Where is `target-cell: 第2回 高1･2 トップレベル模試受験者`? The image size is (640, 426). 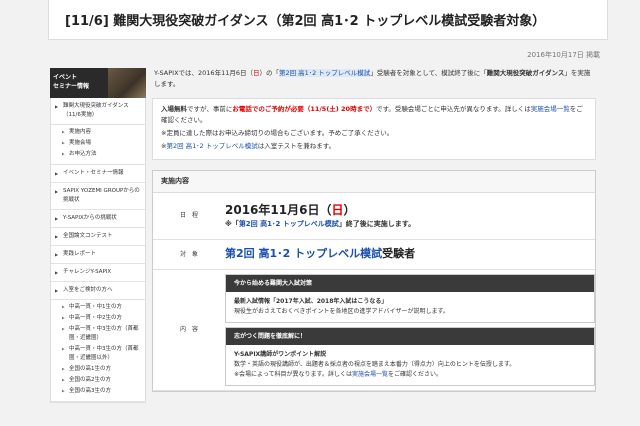 target-cell: 第2回 高1･2 トップレベル模試受験者 is located at coordinates (410, 254).